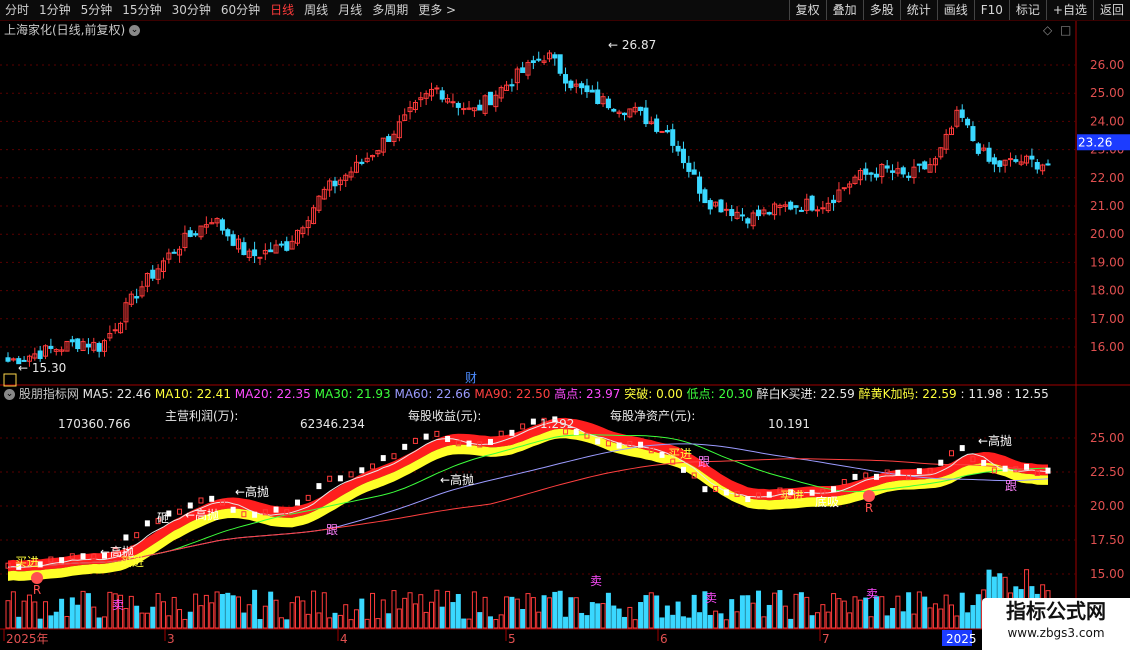  Describe the element at coordinates (844, 10) in the screenshot. I see `toolbar-button-1: 叠加` at that location.